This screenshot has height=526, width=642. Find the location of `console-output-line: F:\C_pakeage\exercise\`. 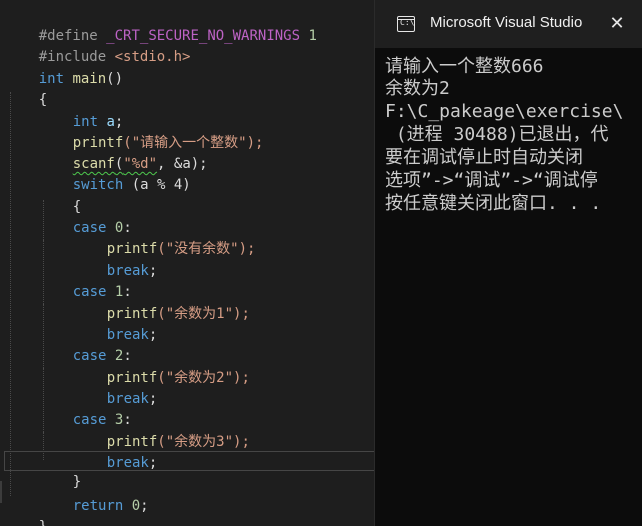

console-output-line: F:\C_pakeage\exercise\ is located at coordinates (504, 111).